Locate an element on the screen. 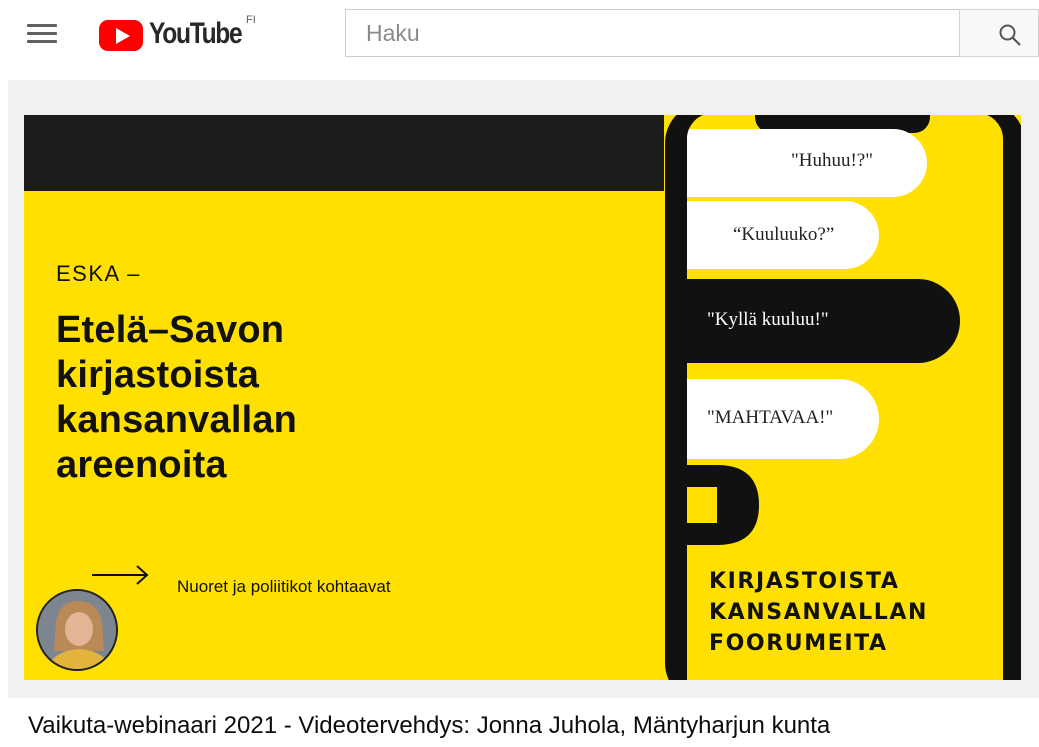 The image size is (1039, 747). search-box is located at coordinates (652, 33).